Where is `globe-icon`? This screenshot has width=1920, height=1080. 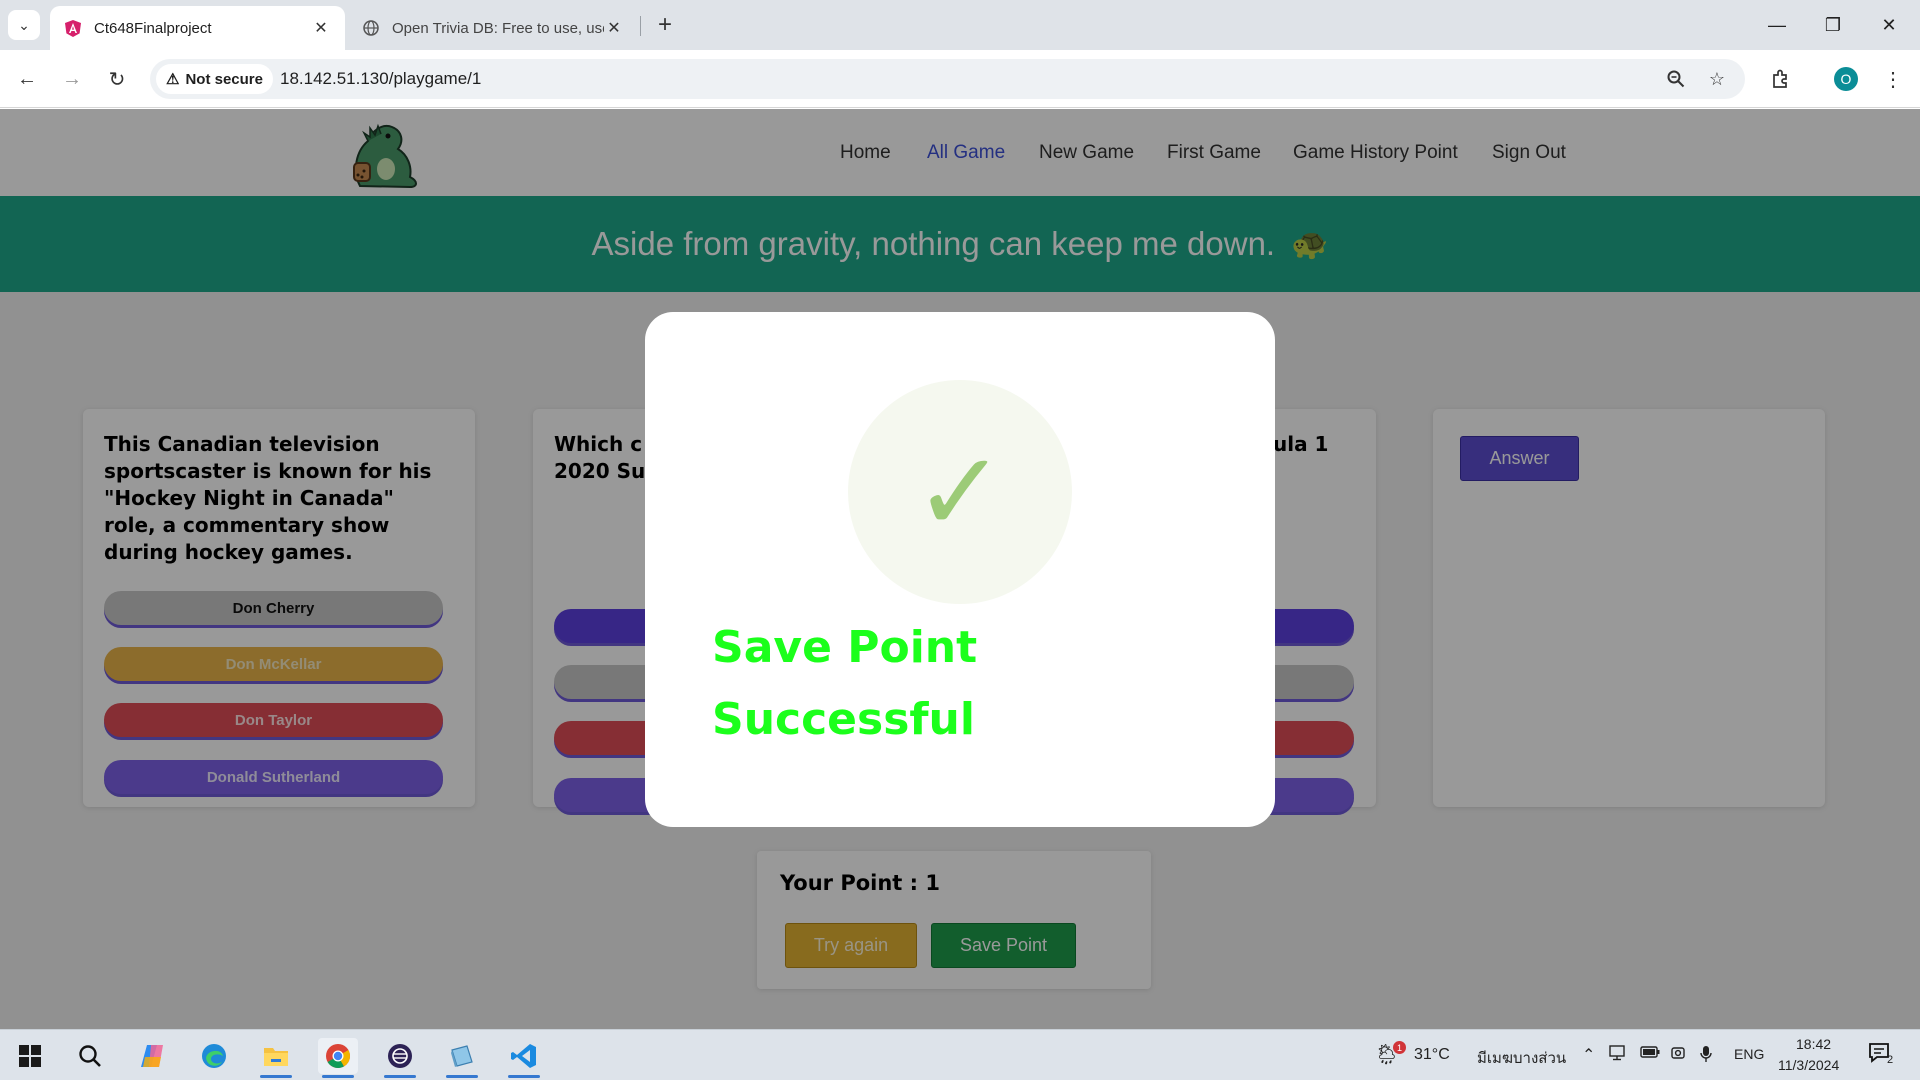 globe-icon is located at coordinates (371, 28).